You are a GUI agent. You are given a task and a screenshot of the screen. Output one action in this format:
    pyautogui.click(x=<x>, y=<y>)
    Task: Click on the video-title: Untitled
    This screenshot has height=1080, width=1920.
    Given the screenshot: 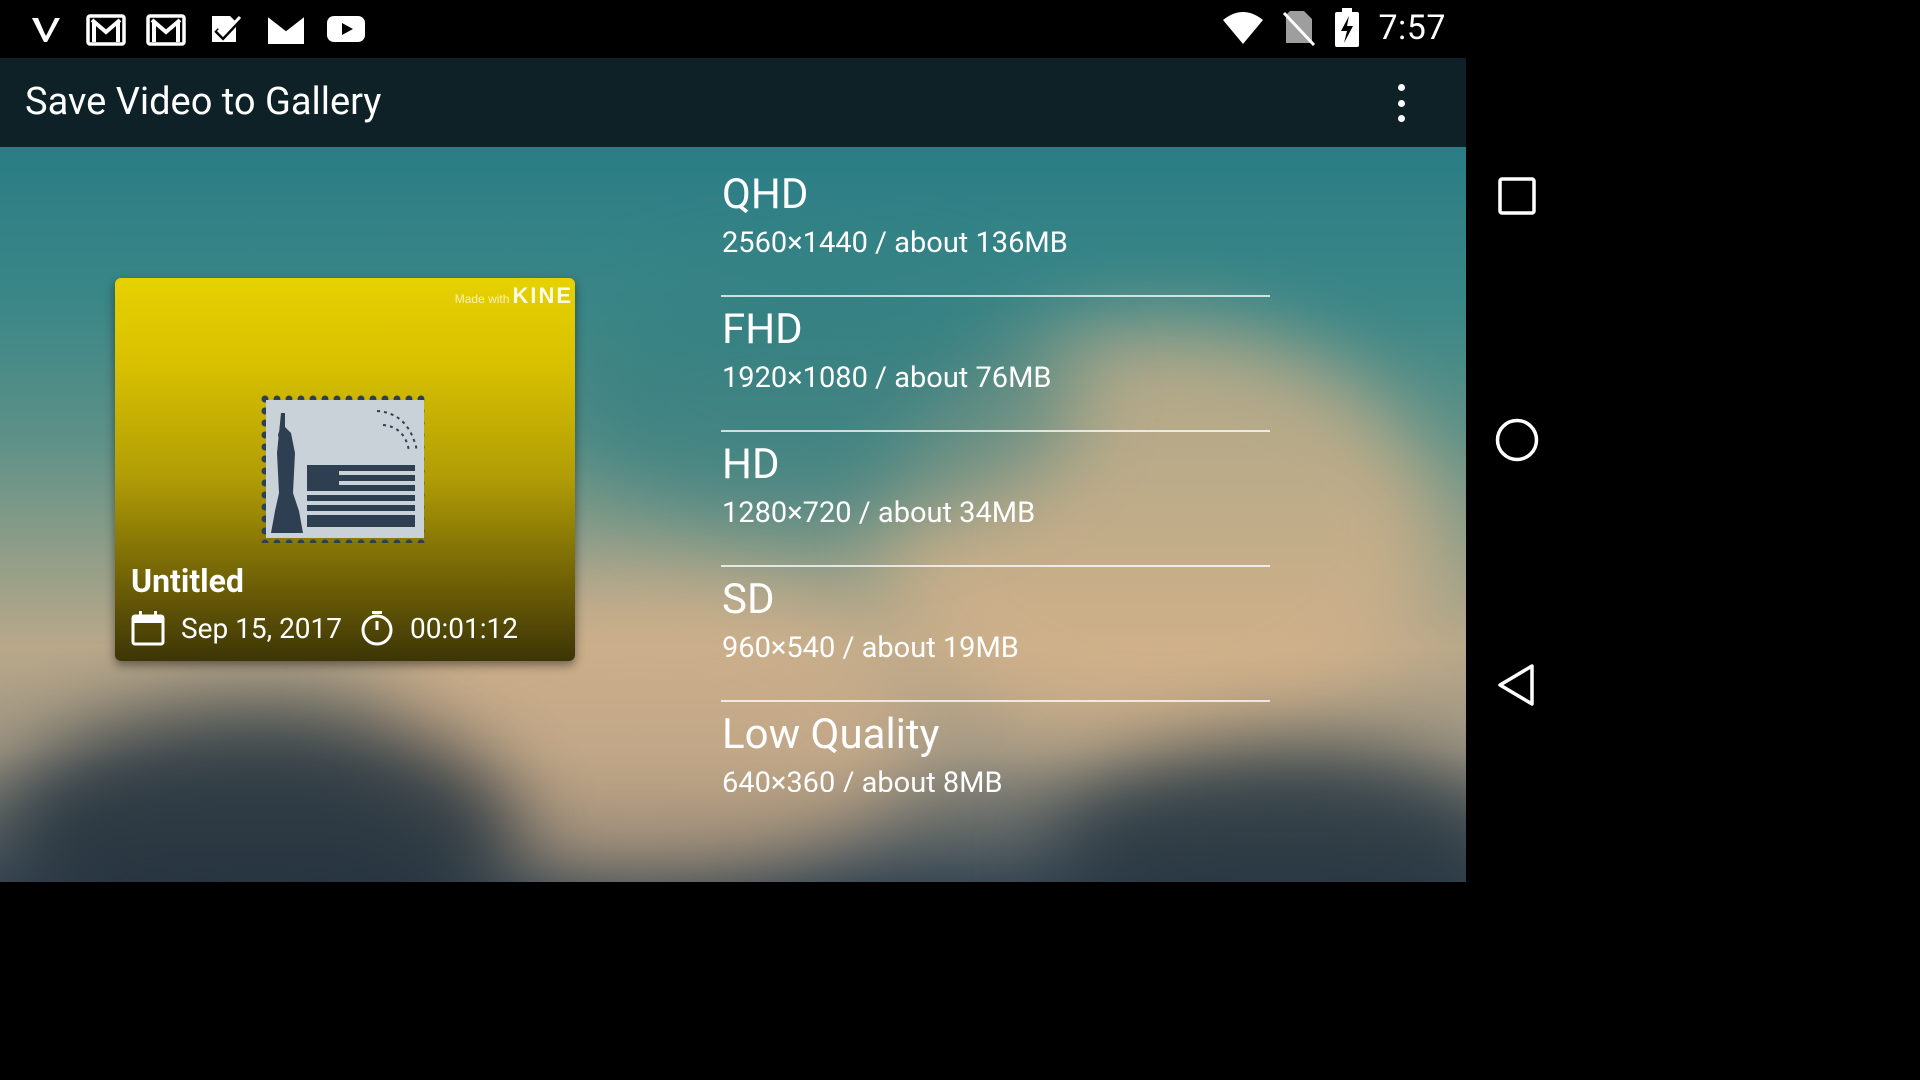 What is the action you would take?
    pyautogui.click(x=187, y=581)
    